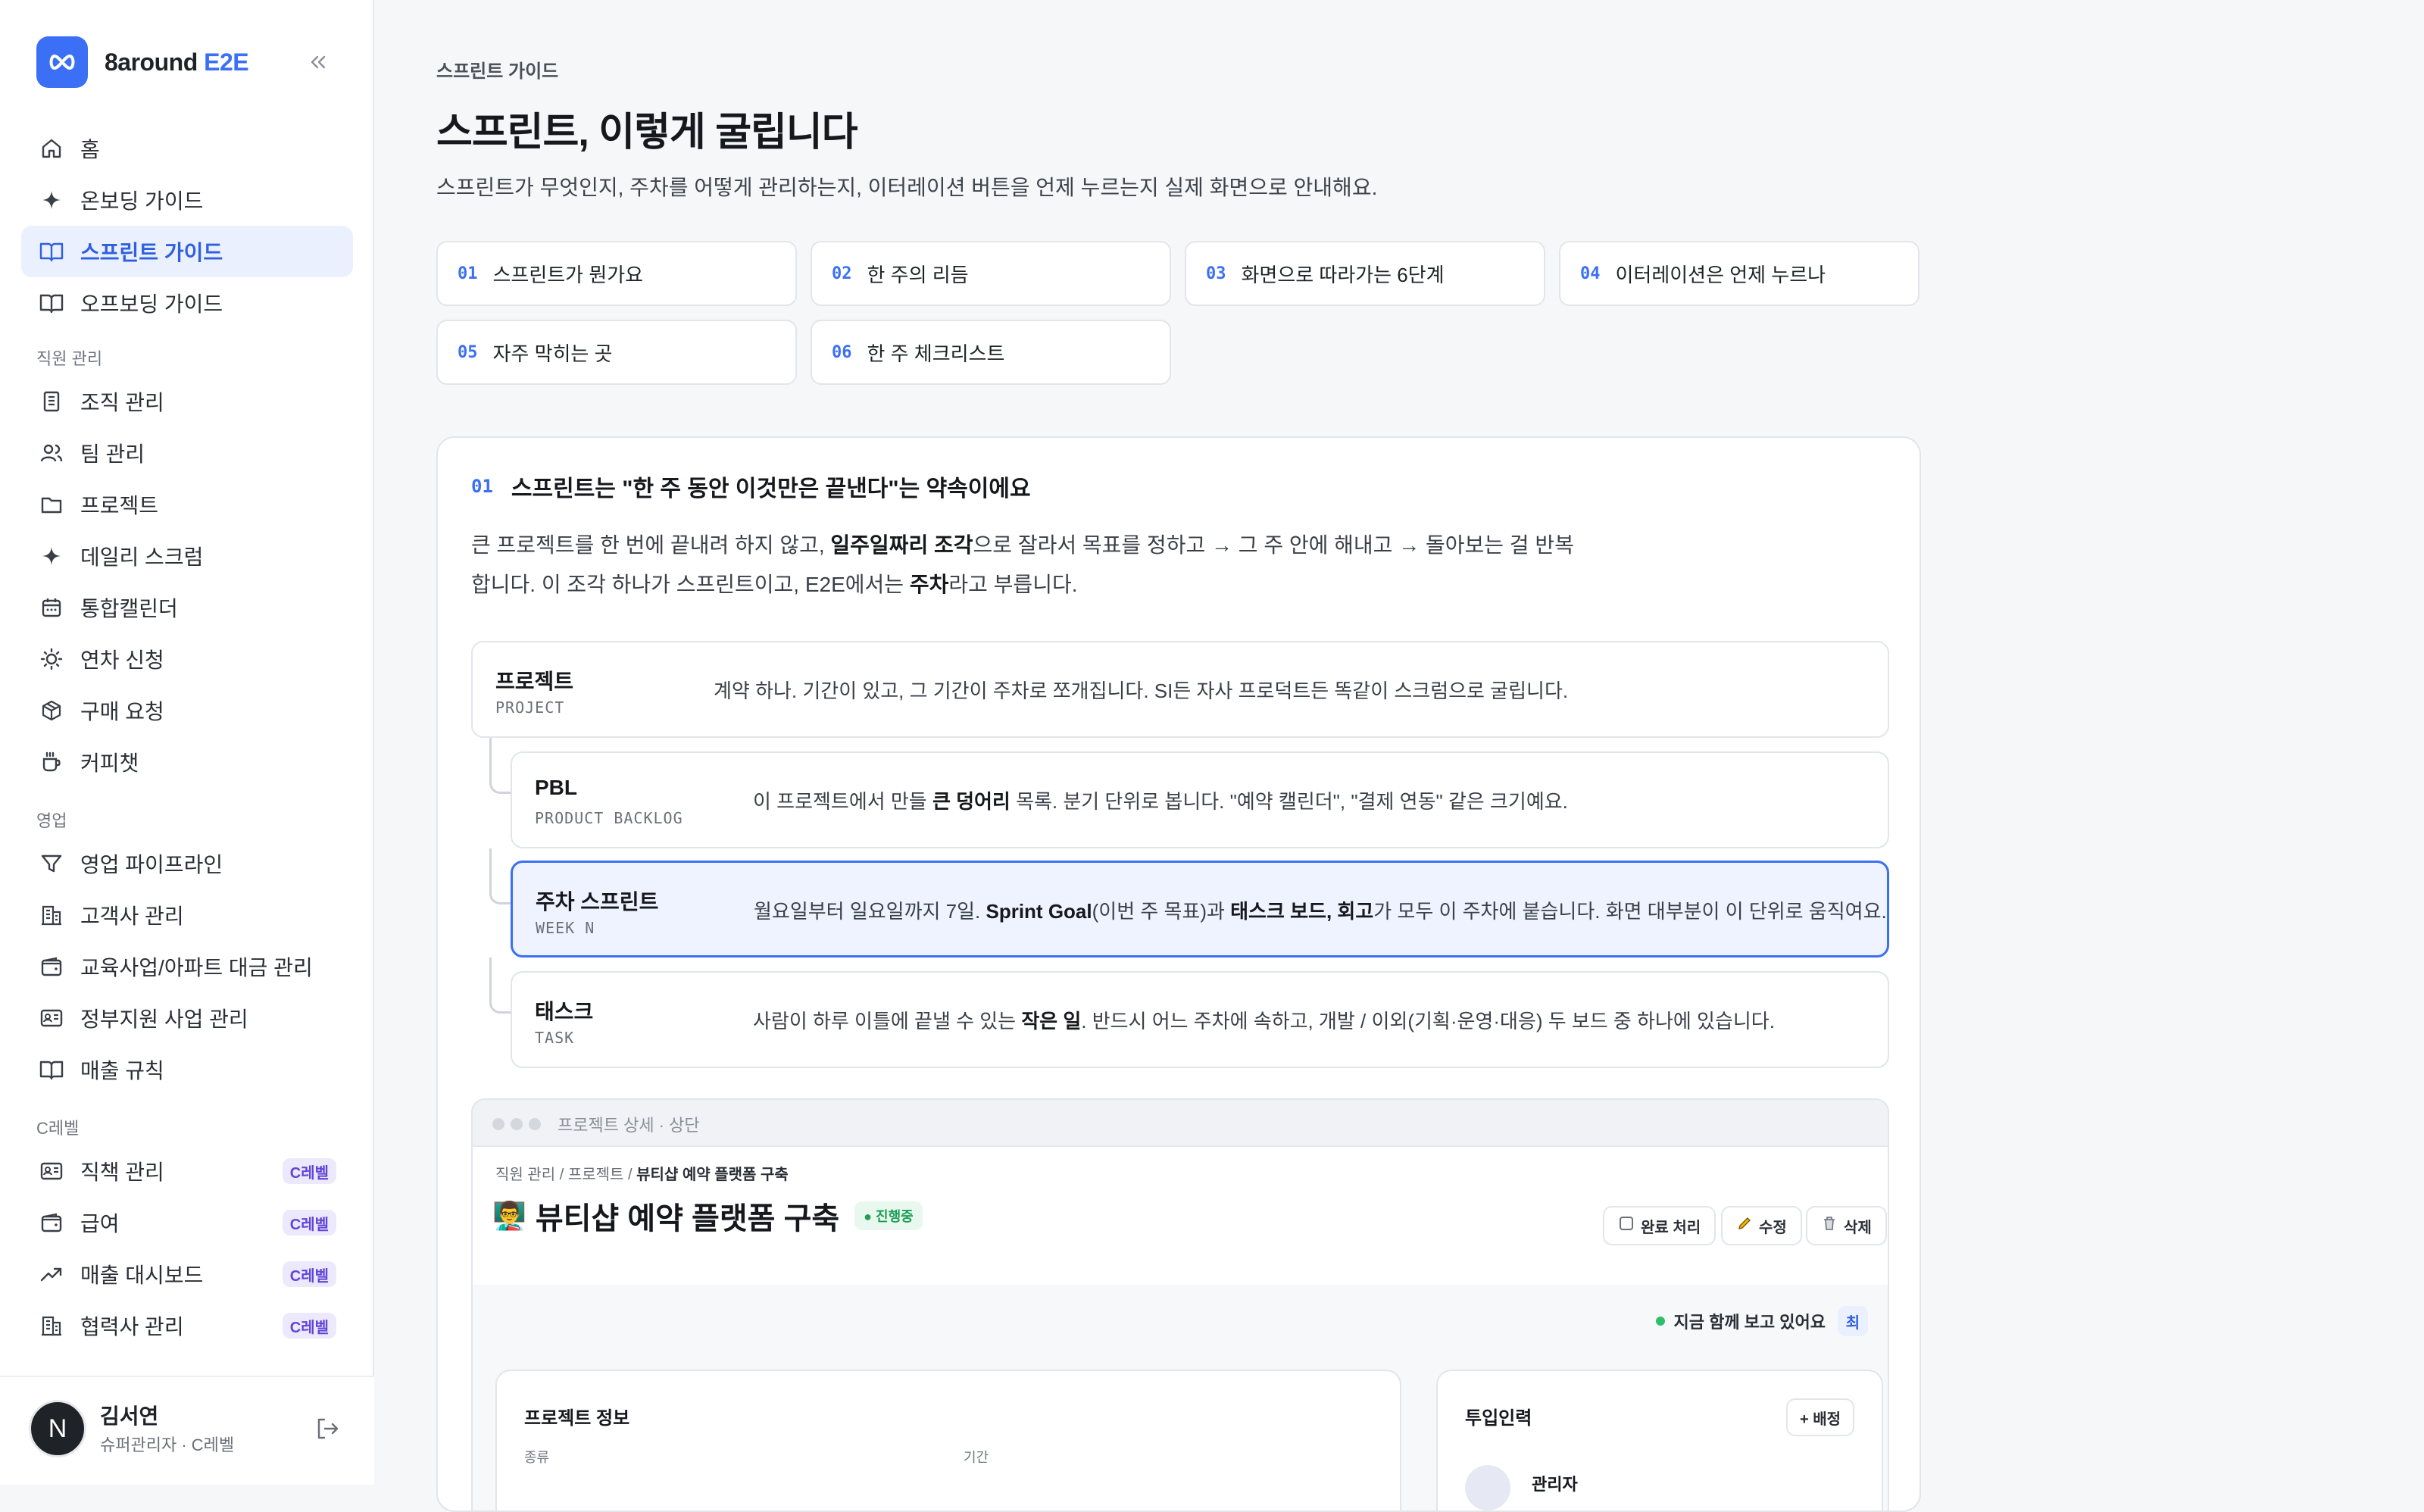  Describe the element at coordinates (187, 504) in the screenshot. I see `nav-item-project: 프로젝트` at that location.